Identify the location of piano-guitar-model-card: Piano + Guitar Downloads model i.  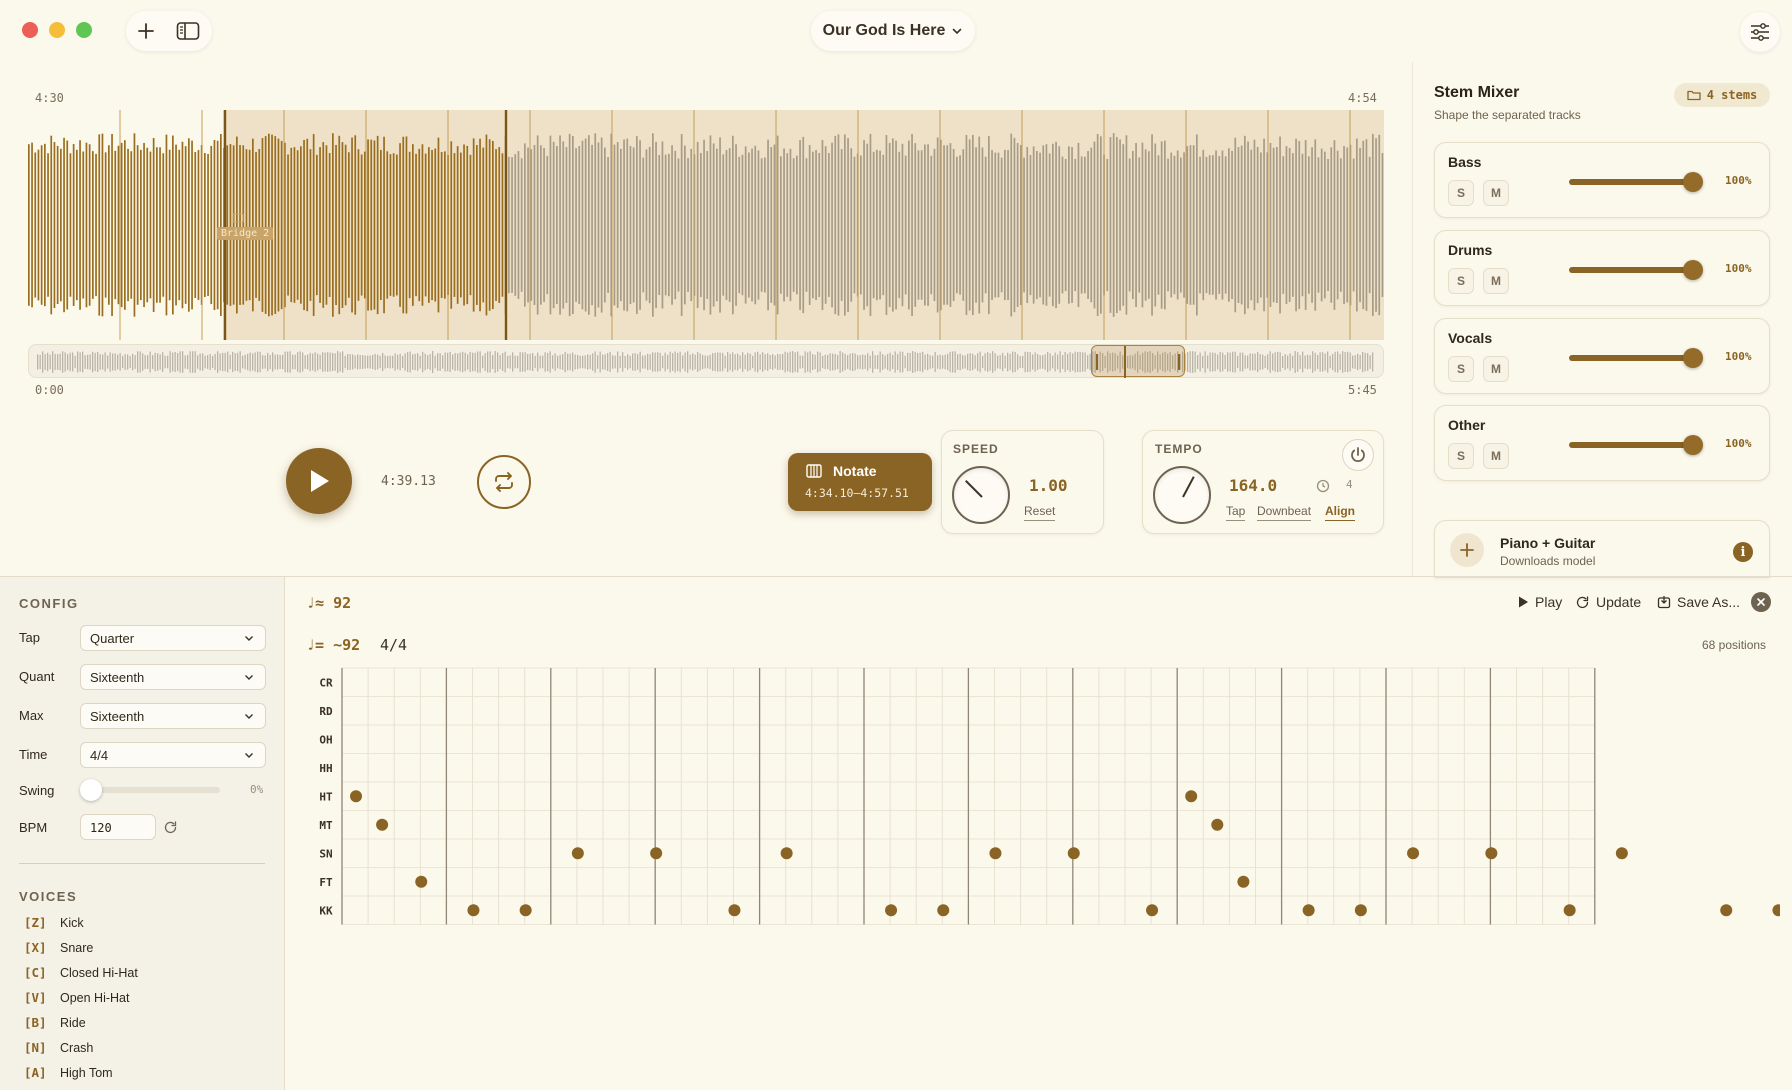
(1602, 549).